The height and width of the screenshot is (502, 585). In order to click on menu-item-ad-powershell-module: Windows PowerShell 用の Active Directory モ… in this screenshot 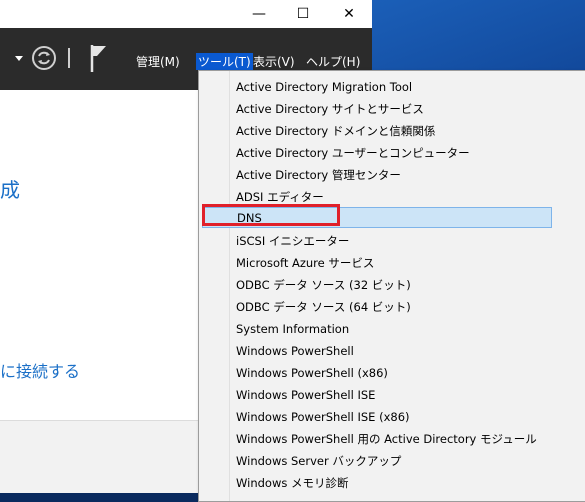, I will do `click(377, 438)`.